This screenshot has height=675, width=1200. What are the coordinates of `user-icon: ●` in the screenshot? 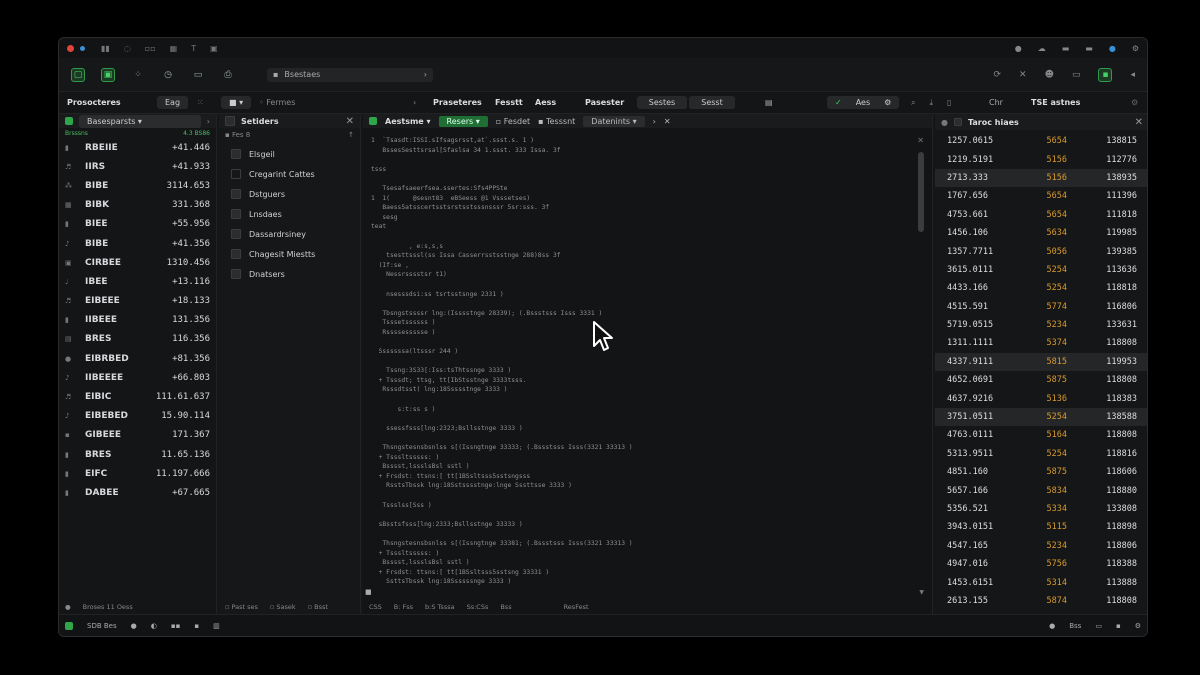 It's located at (1018, 48).